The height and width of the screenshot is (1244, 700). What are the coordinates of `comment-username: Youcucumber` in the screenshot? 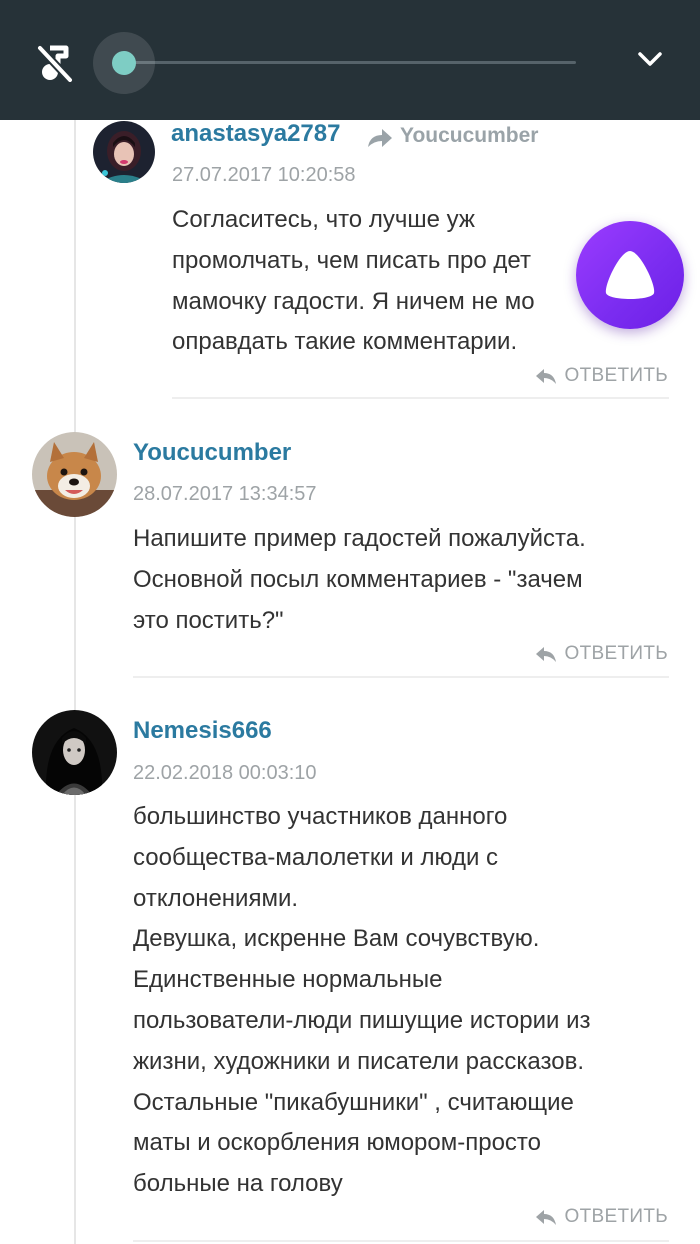 It's located at (212, 453).